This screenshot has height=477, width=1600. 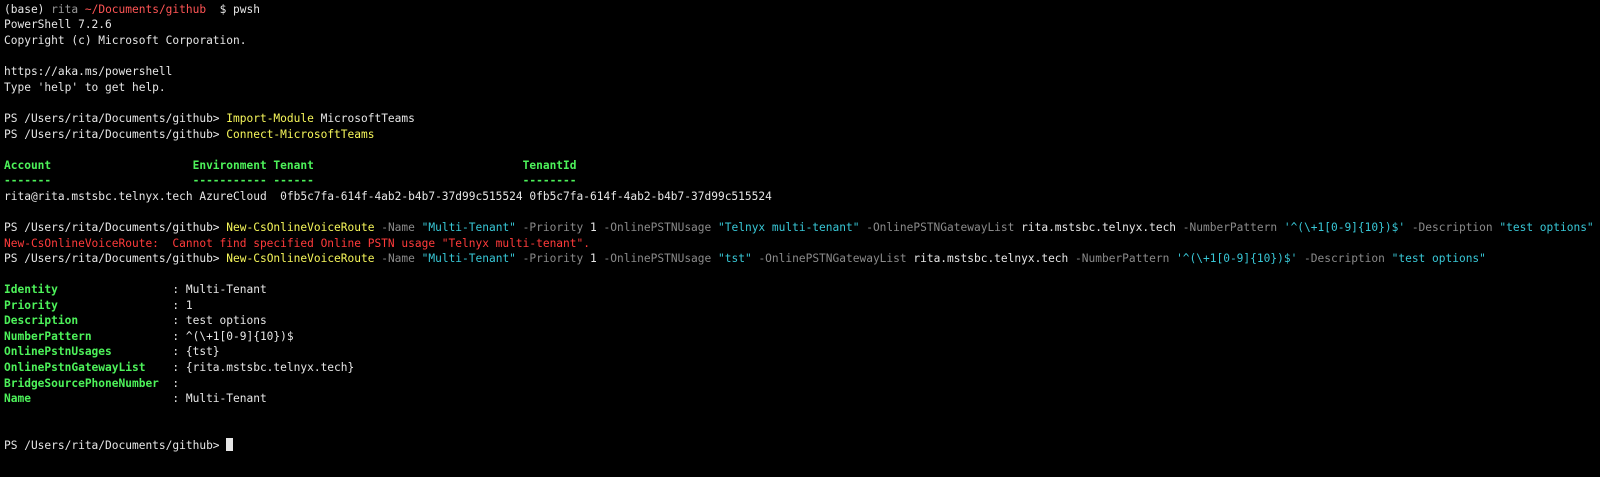 I want to click on terminal-text-segment: ------- ----------- ------ --------, so click(x=290, y=180).